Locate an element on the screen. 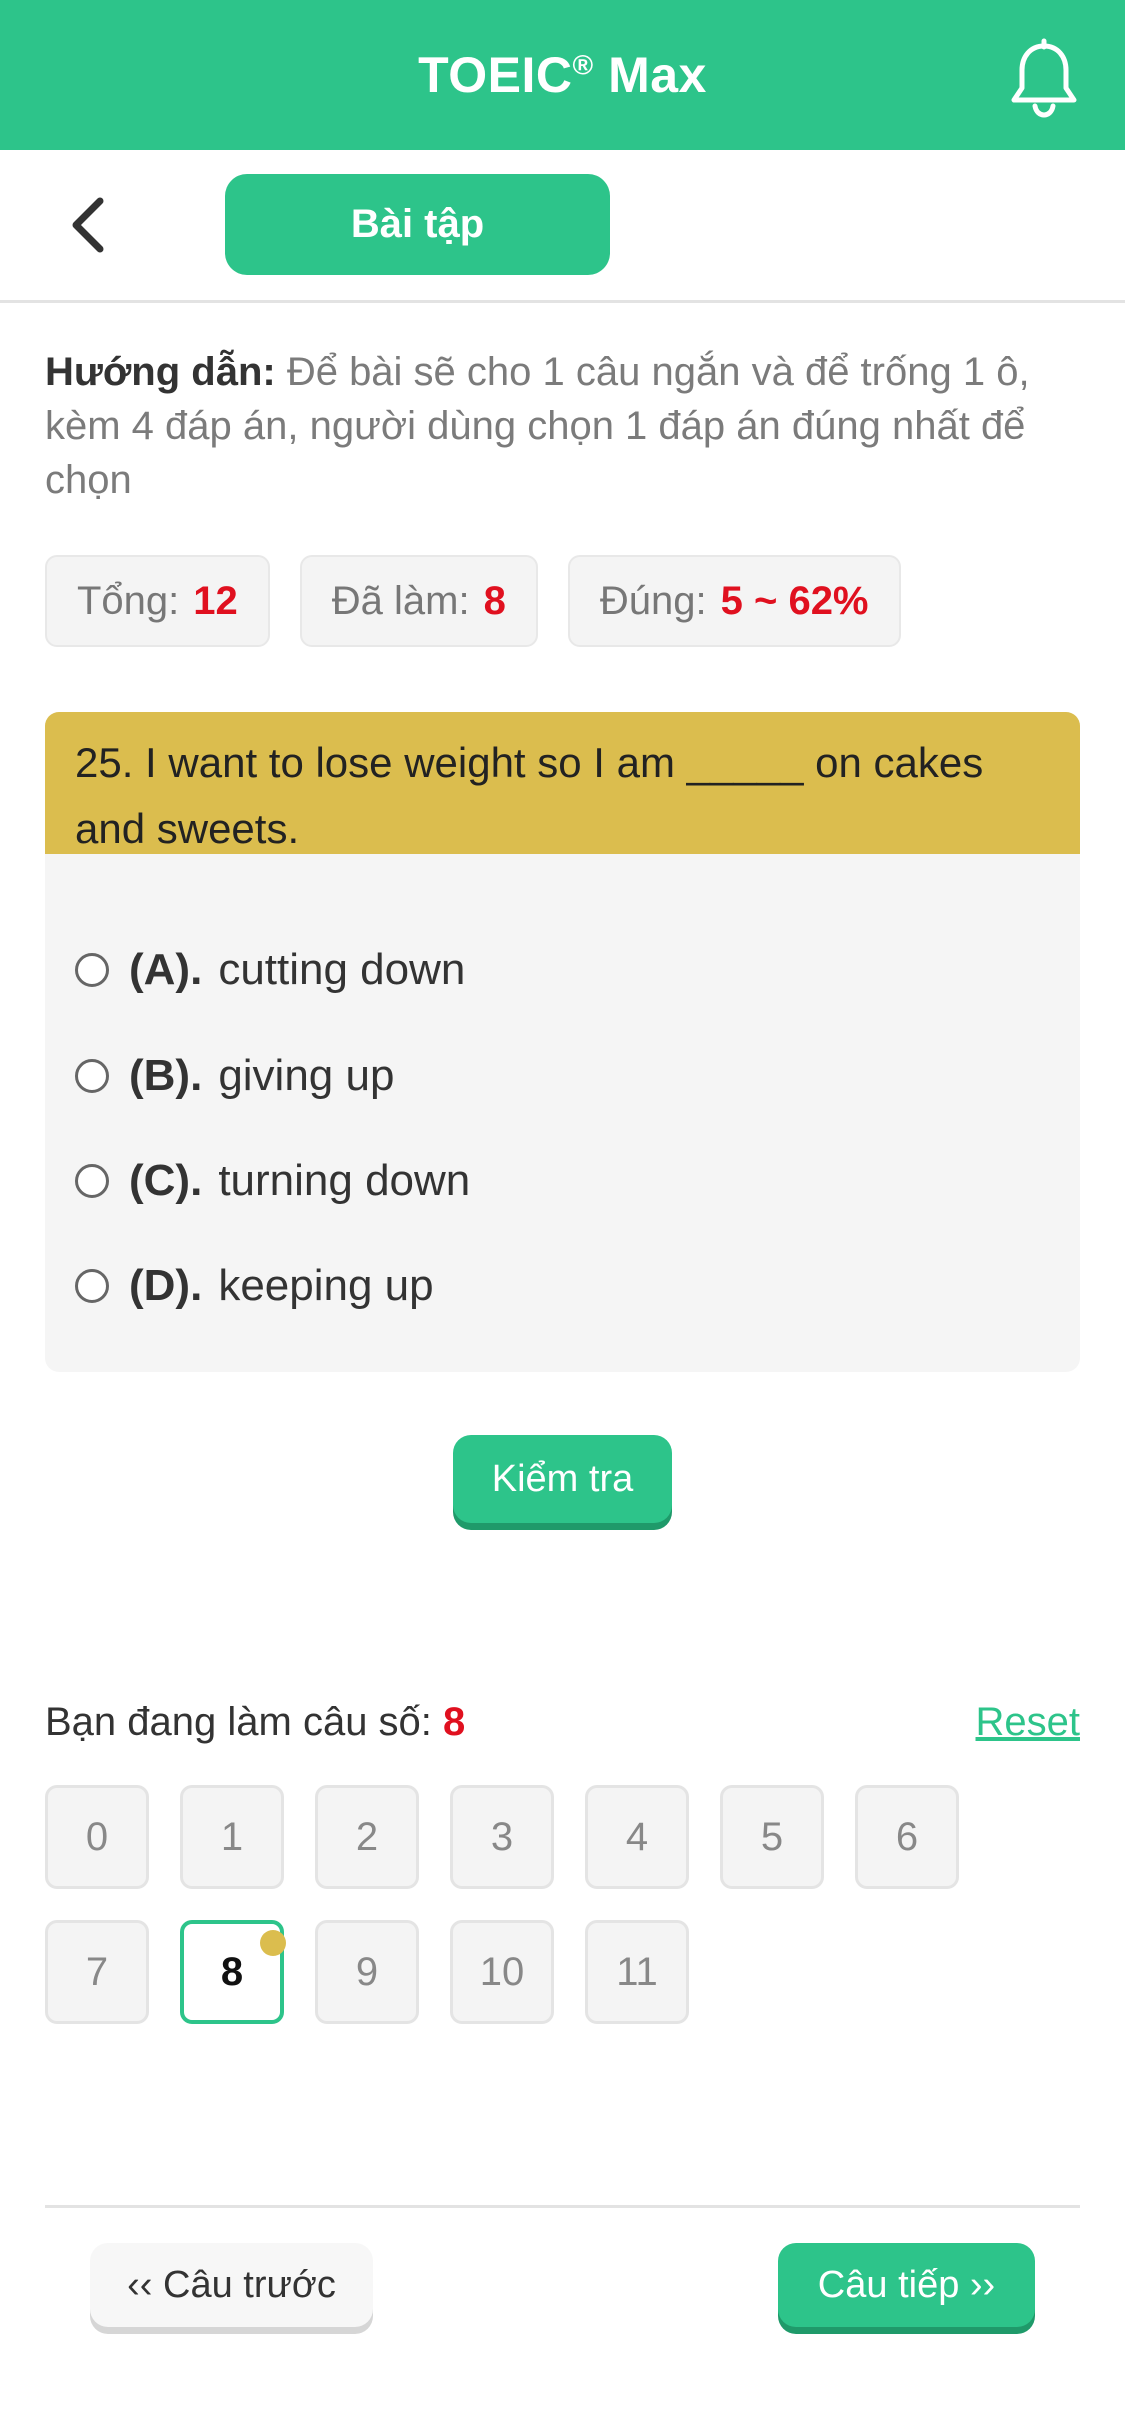  option-a: (A). cutting down is located at coordinates (270, 970).